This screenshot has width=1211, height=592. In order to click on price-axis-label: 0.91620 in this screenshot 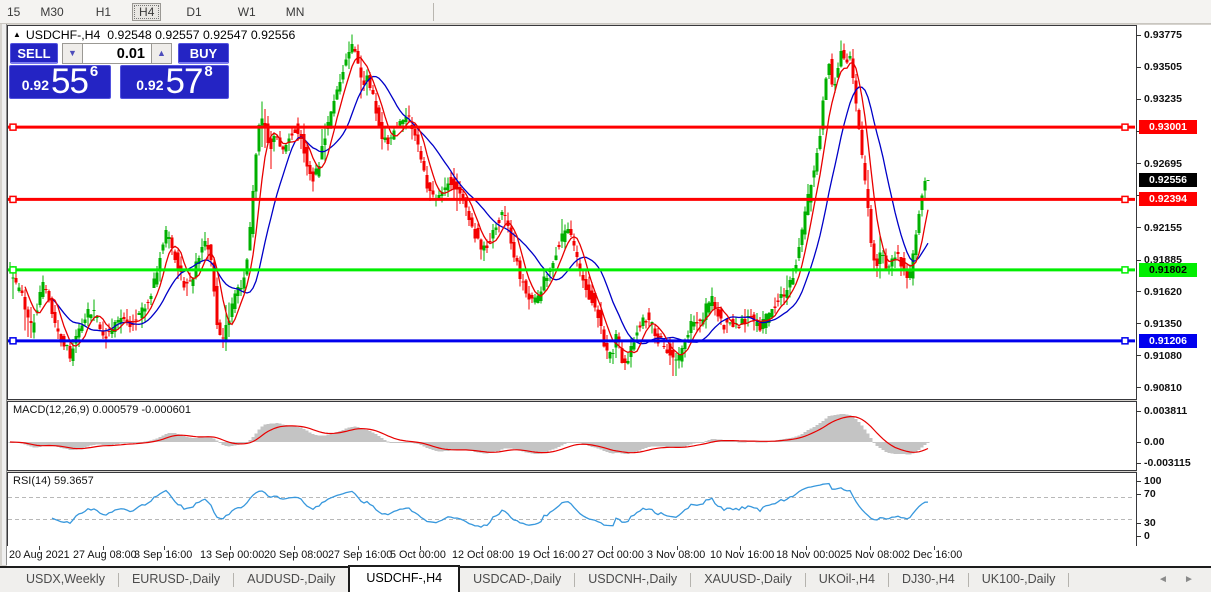, I will do `click(1163, 291)`.